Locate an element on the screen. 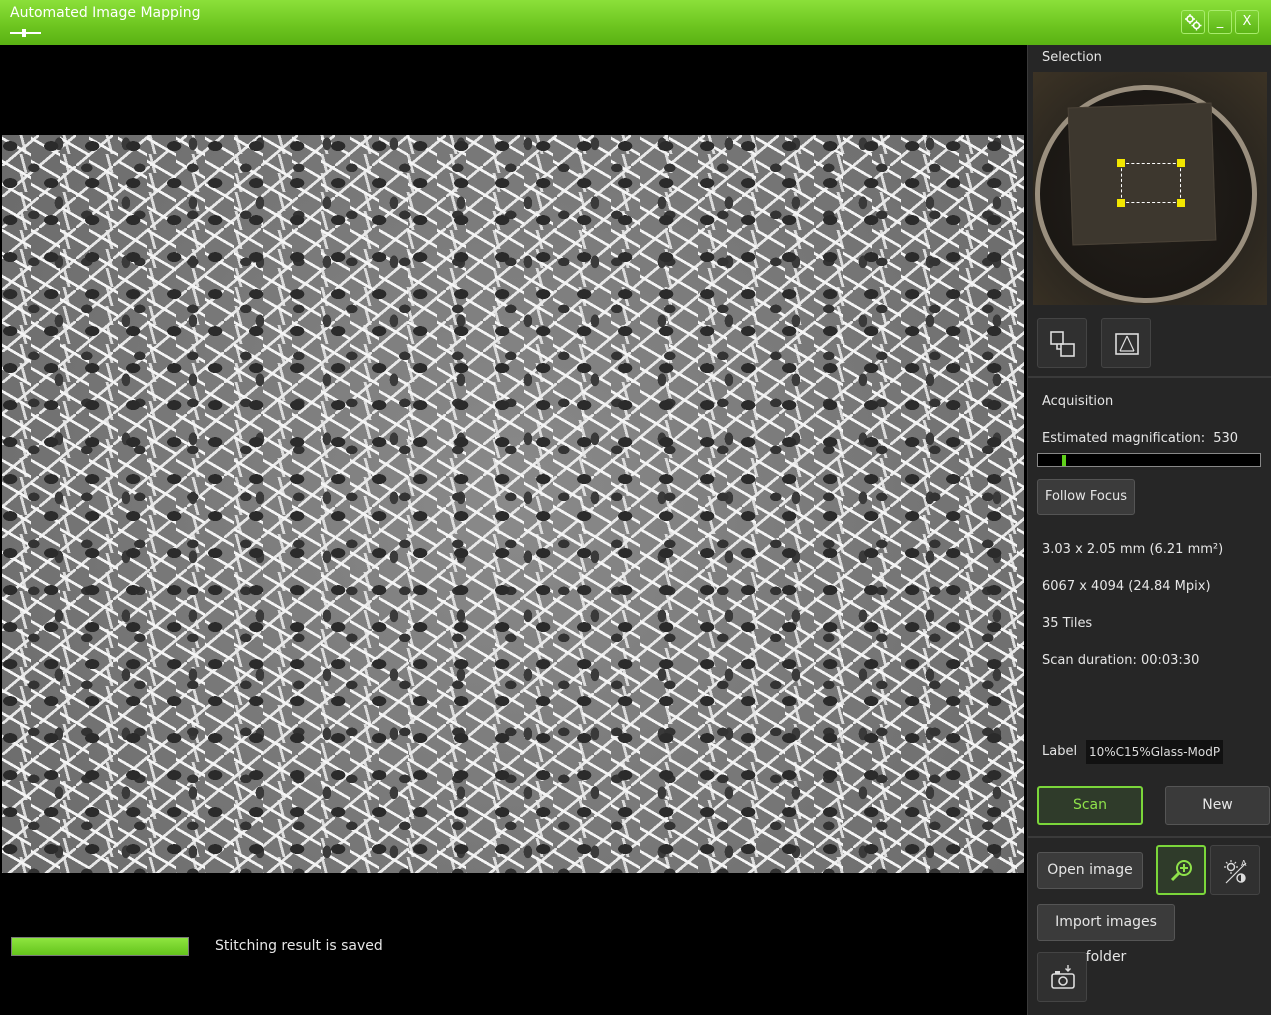 This screenshot has height=1015, width=1271. import-images-folder-button: Import images folder is located at coordinates (1106, 934).